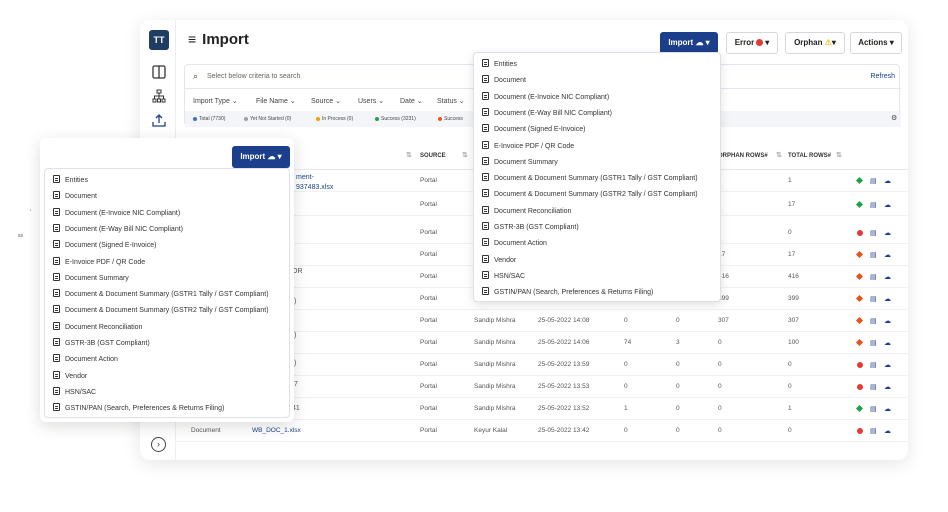 The height and width of the screenshot is (512, 948). Describe the element at coordinates (752, 43) in the screenshot. I see `error-button: Error ▾` at that location.